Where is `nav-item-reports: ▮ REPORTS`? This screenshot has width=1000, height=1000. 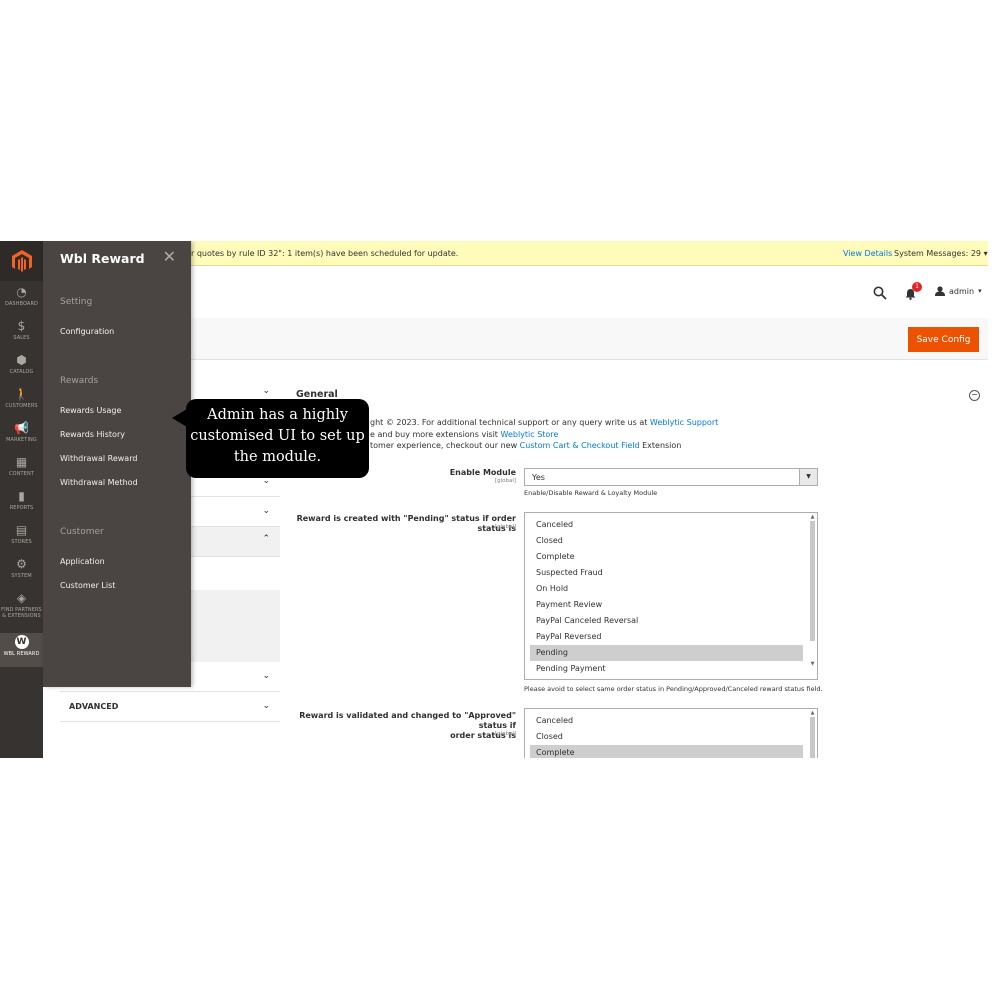 nav-item-reports: ▮ REPORTS is located at coordinates (21, 506).